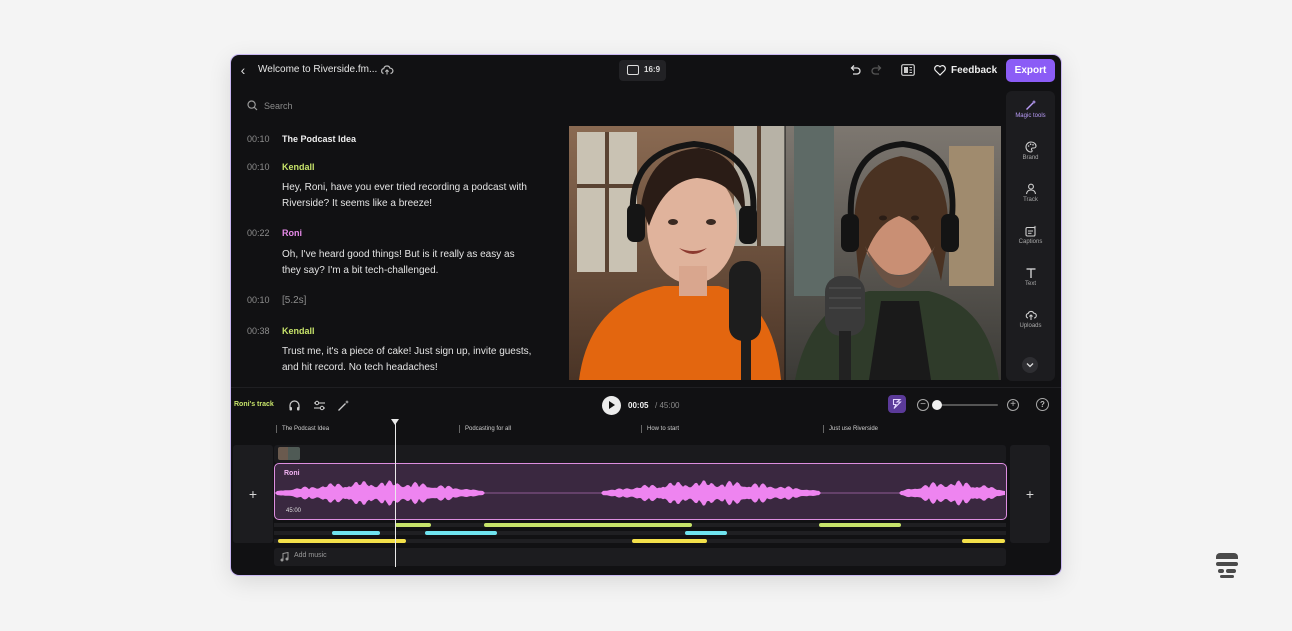 The image size is (1292, 631). Describe the element at coordinates (877, 70) in the screenshot. I see `redo-icon` at that location.